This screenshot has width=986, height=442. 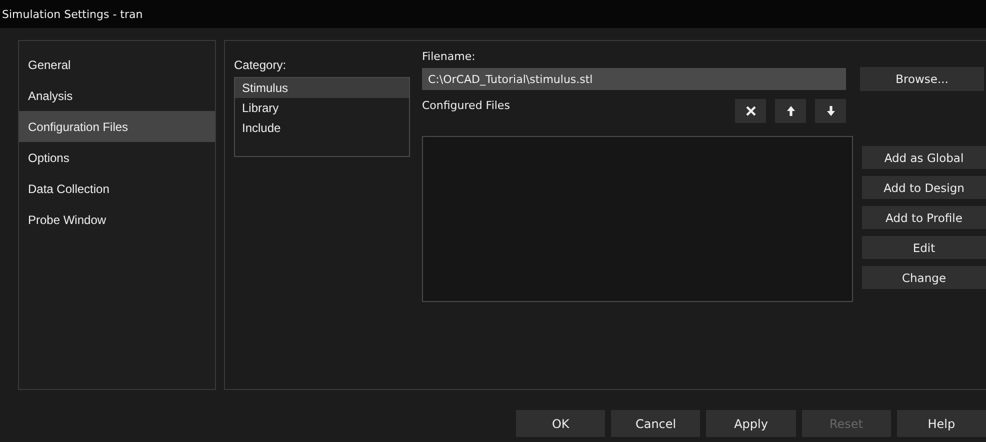 I want to click on dialog-button: Cancel, so click(x=655, y=423).